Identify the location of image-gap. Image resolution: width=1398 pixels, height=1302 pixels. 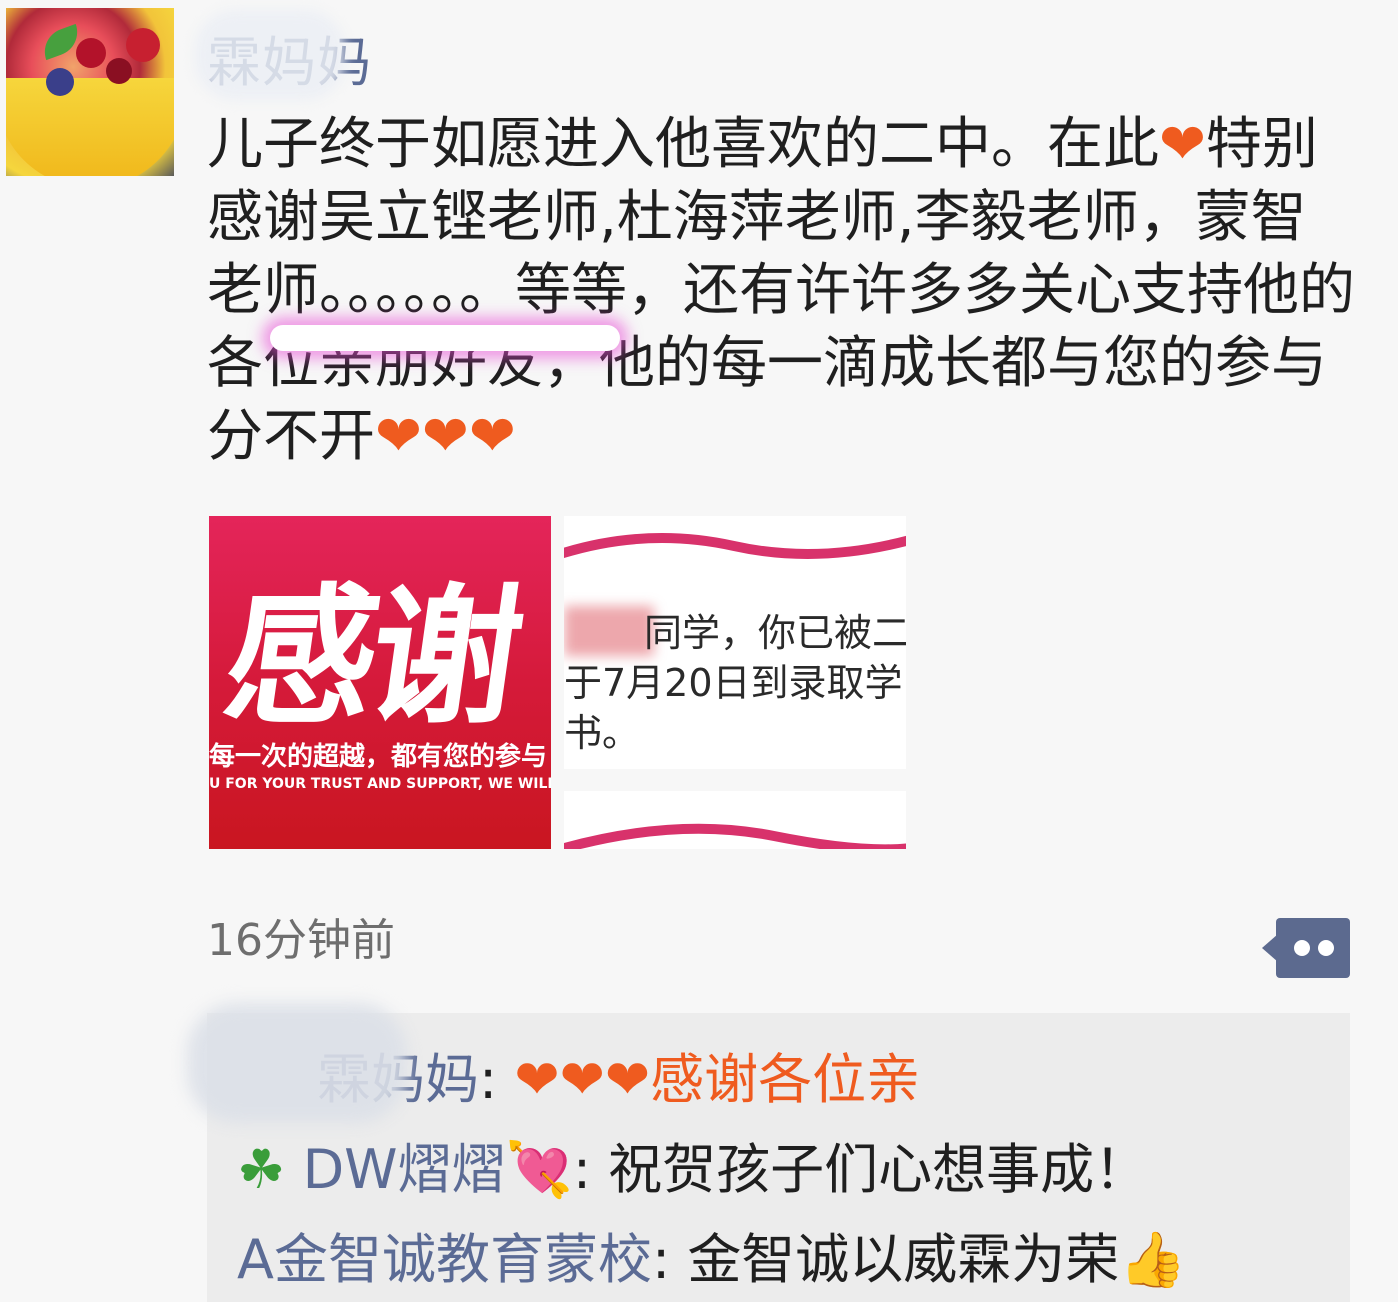
(735, 780).